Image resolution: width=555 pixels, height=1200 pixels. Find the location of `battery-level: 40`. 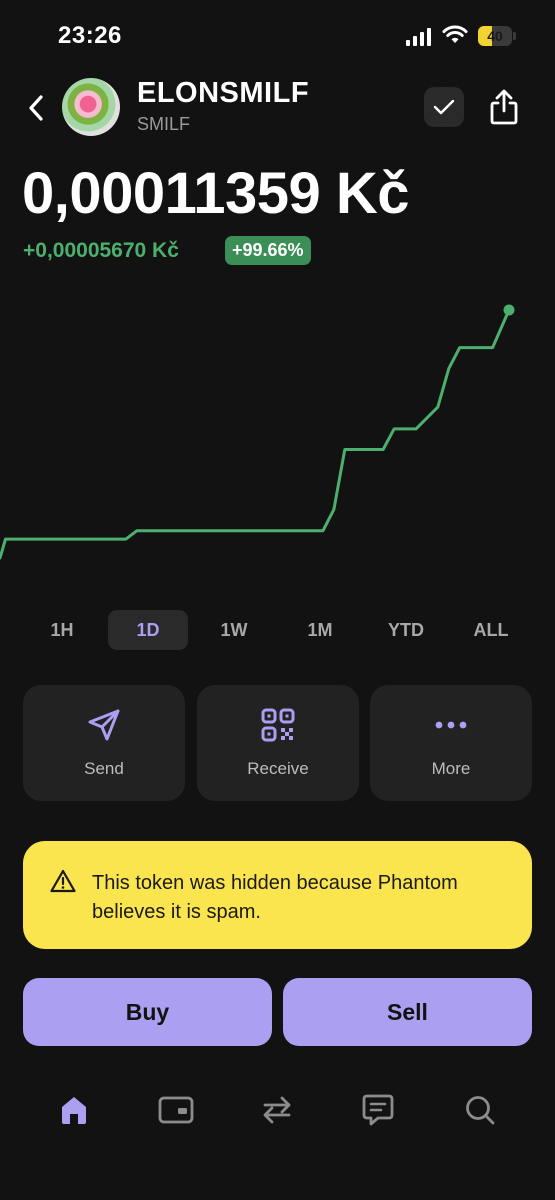

battery-level: 40 is located at coordinates (495, 36).